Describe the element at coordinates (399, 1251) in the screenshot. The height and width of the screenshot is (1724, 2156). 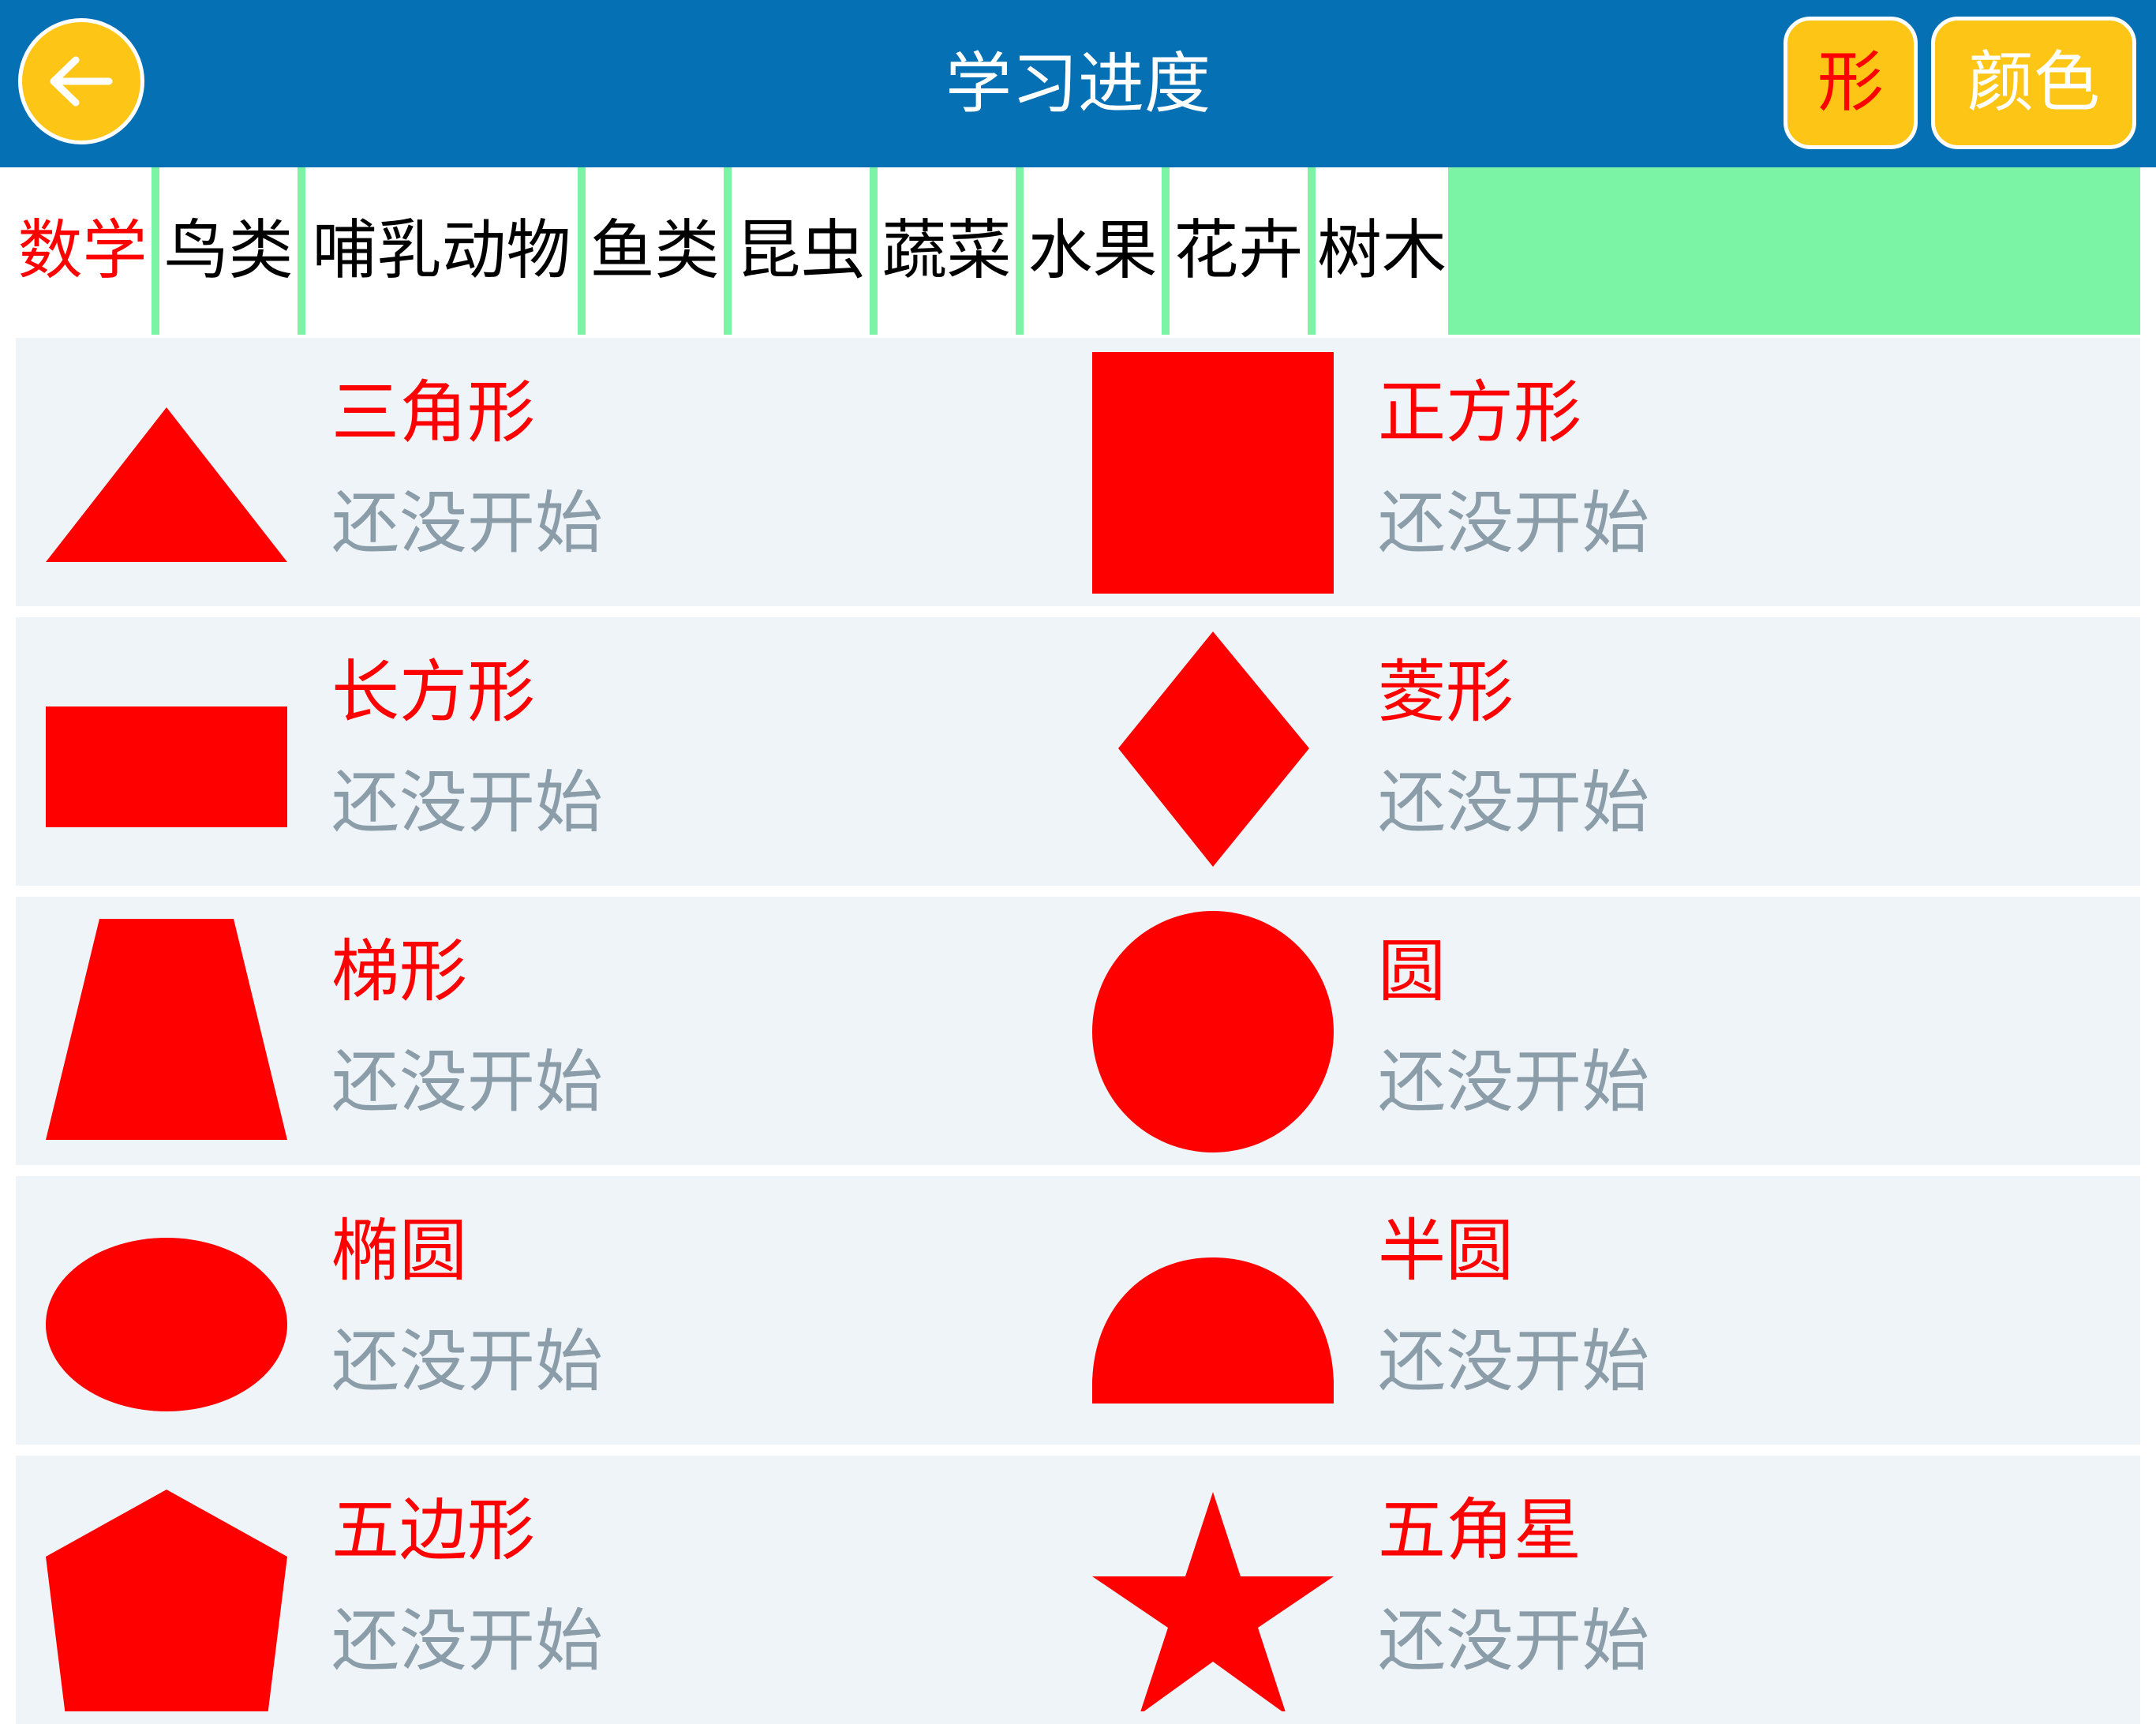
I see `shape-name: 椭圆` at that location.